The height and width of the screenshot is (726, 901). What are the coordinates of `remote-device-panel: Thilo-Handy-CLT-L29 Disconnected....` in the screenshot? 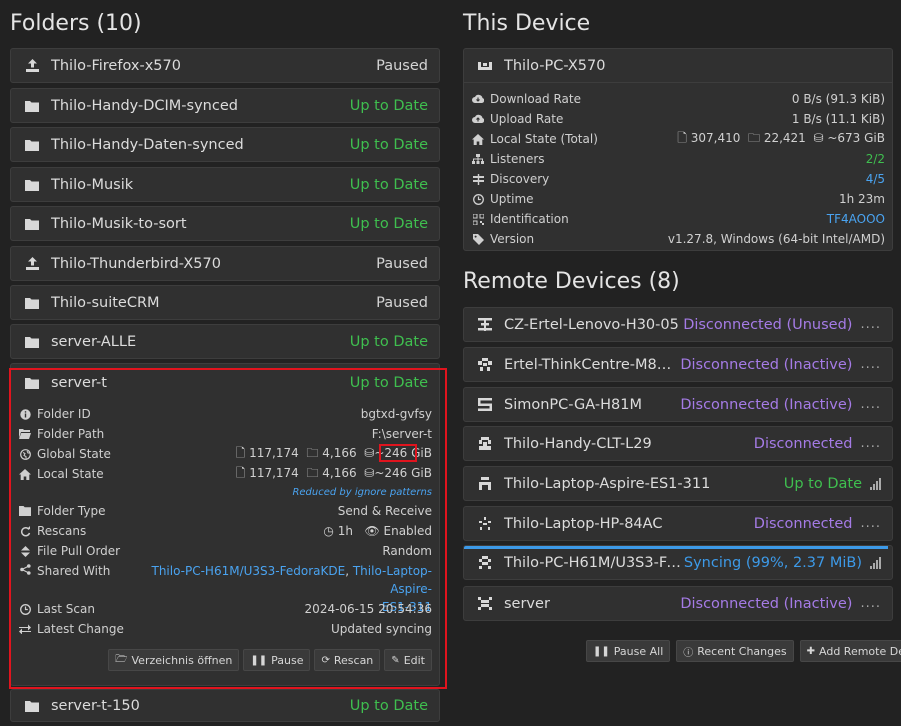 It's located at (678, 443).